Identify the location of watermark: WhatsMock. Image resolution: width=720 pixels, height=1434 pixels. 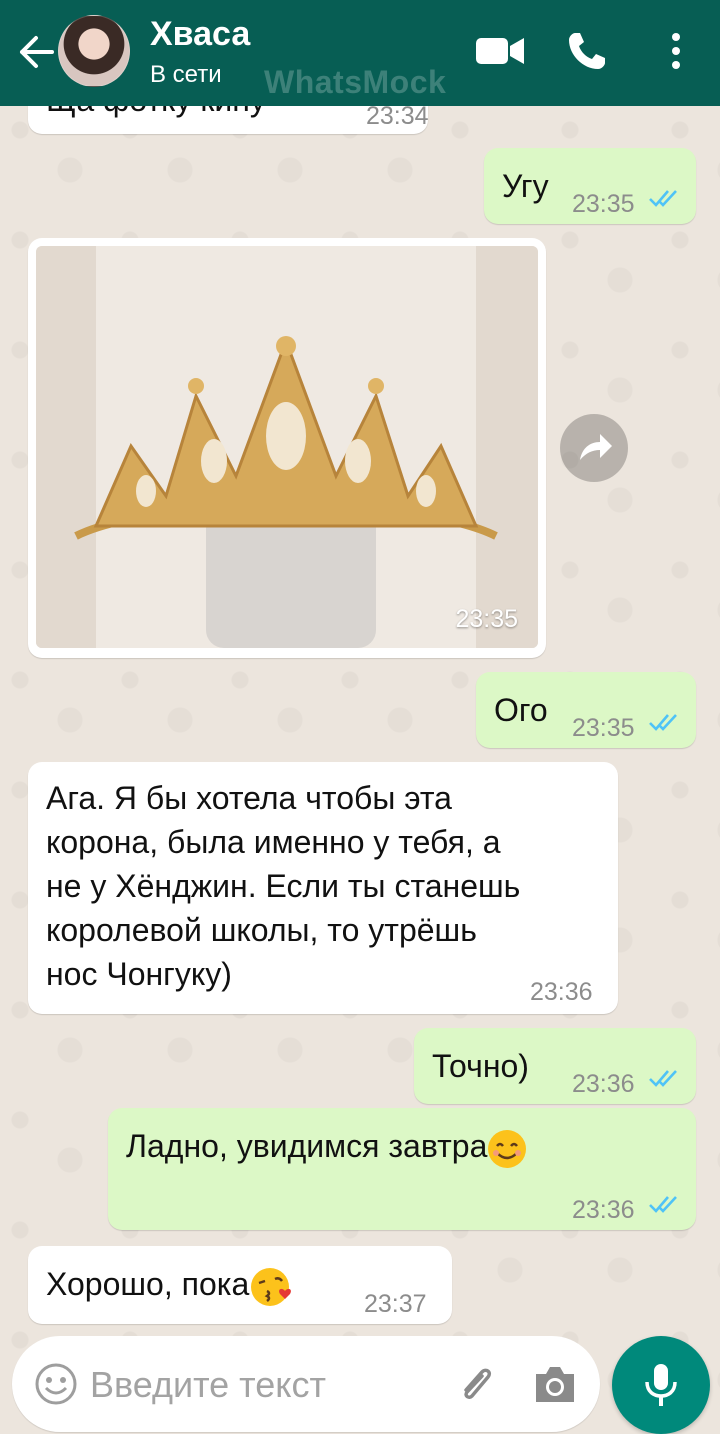
(355, 82).